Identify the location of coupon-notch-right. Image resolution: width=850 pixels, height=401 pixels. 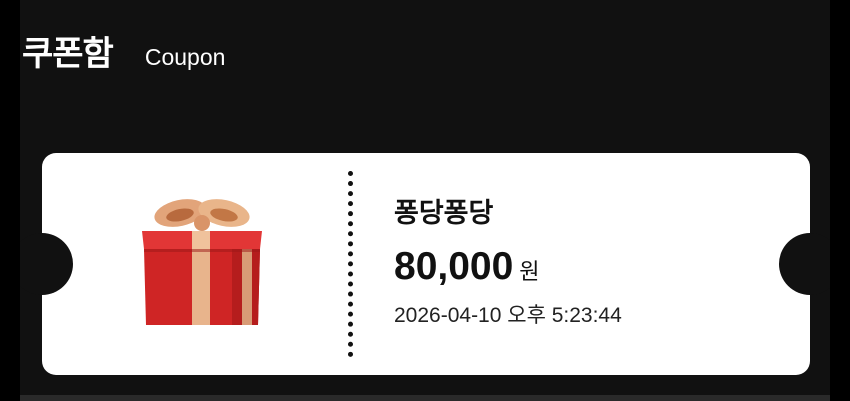
(804, 264).